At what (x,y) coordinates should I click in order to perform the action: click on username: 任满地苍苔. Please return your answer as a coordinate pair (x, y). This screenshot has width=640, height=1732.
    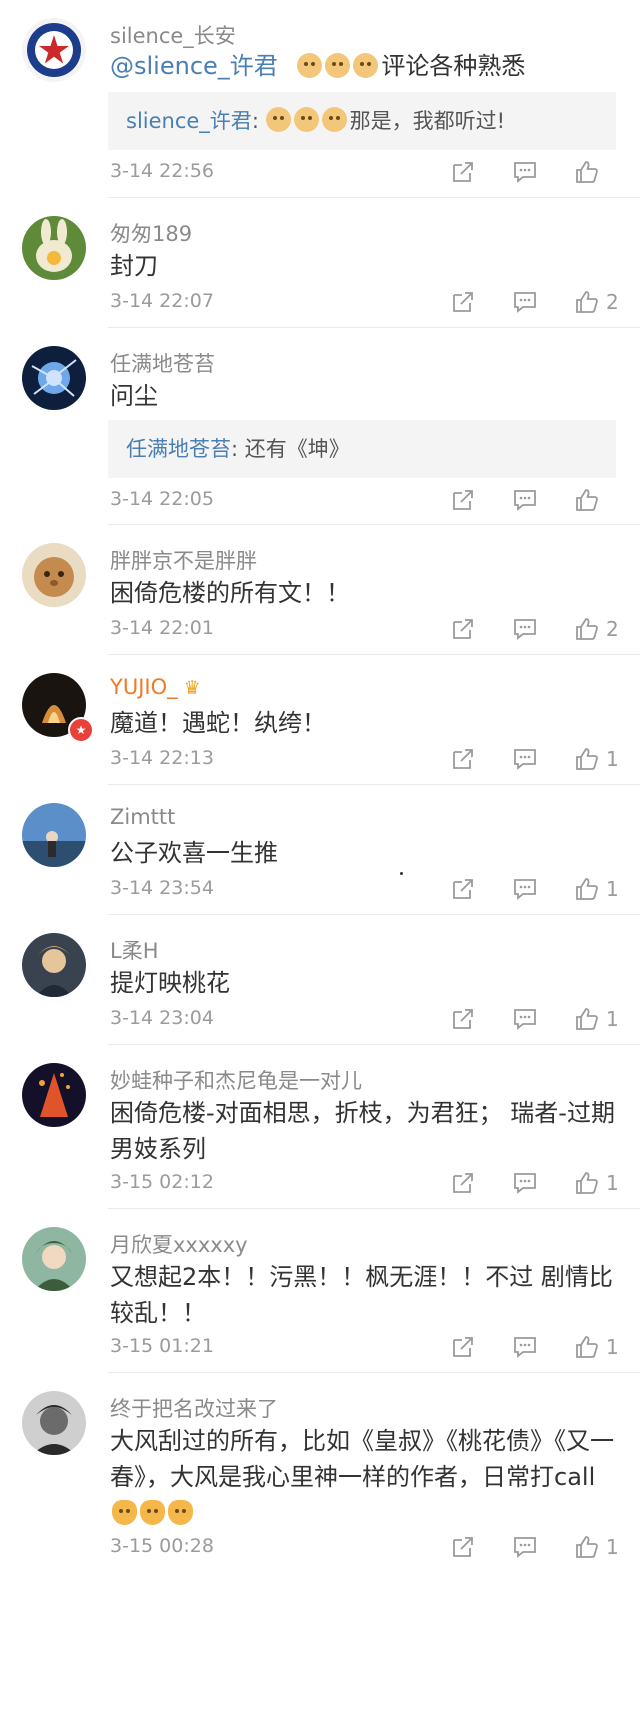
    Looking at the image, I should click on (162, 363).